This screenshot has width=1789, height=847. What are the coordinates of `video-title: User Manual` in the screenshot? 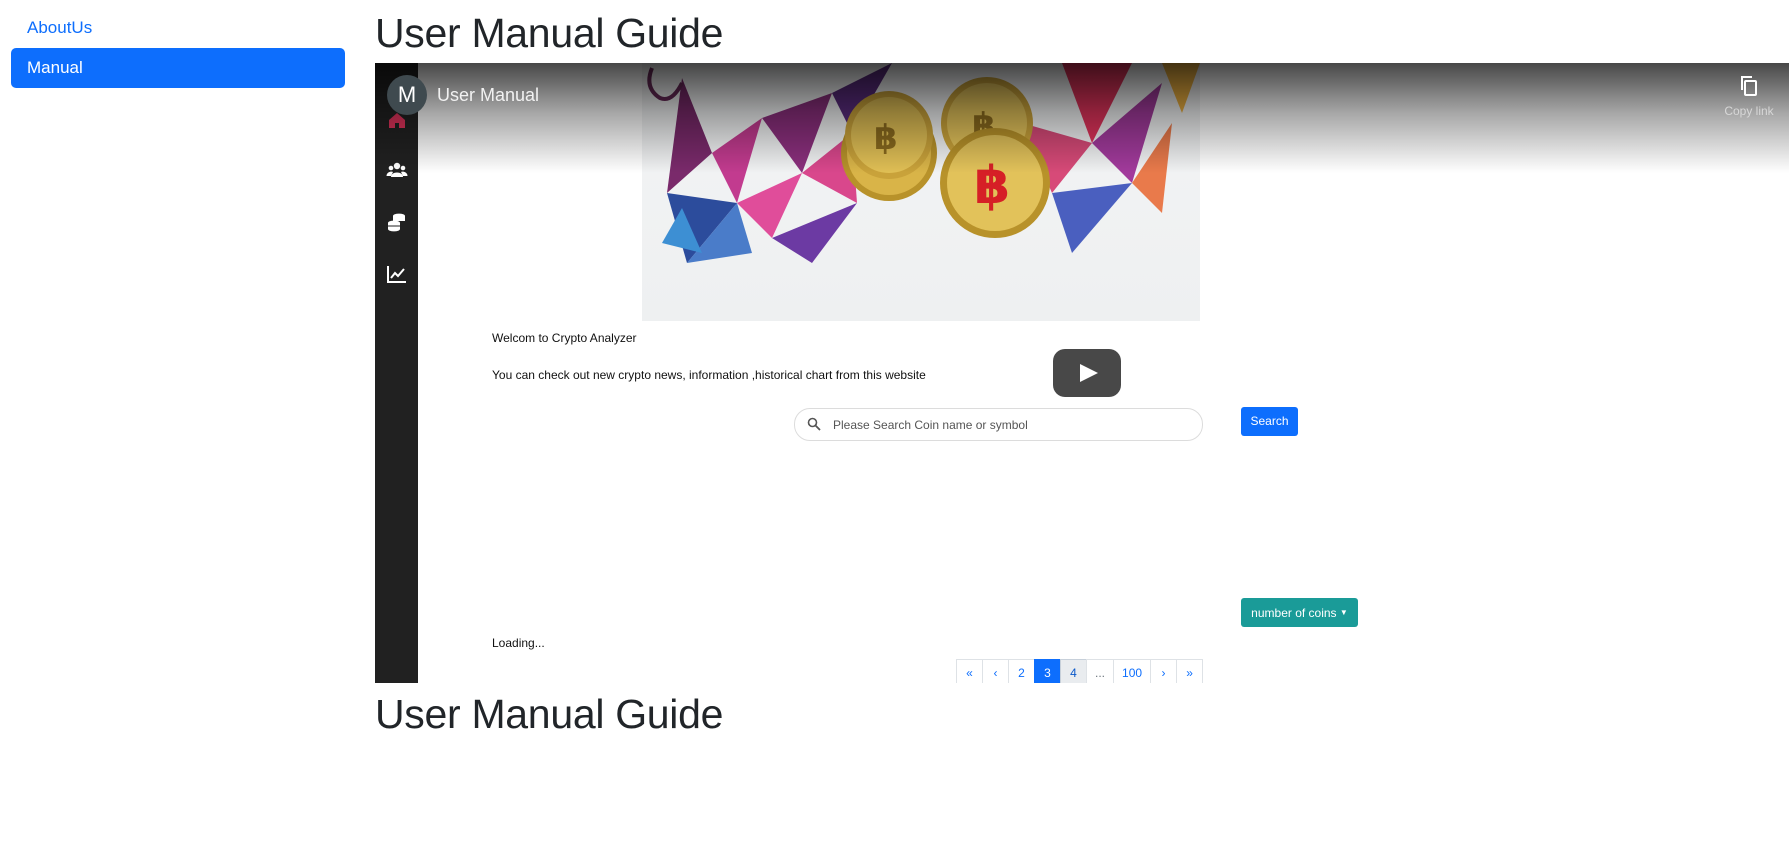 It's located at (488, 95).